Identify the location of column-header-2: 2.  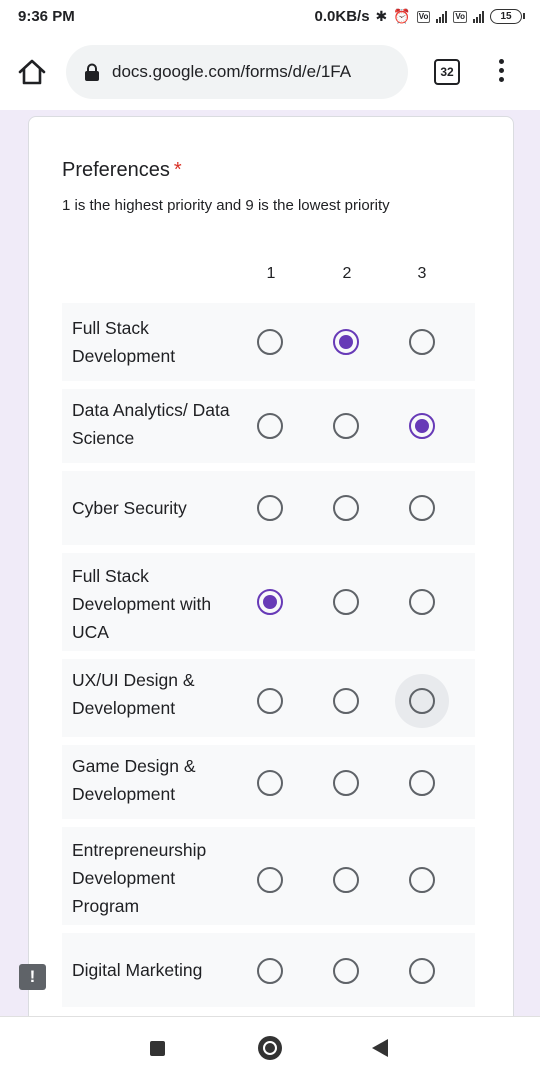
(347, 273).